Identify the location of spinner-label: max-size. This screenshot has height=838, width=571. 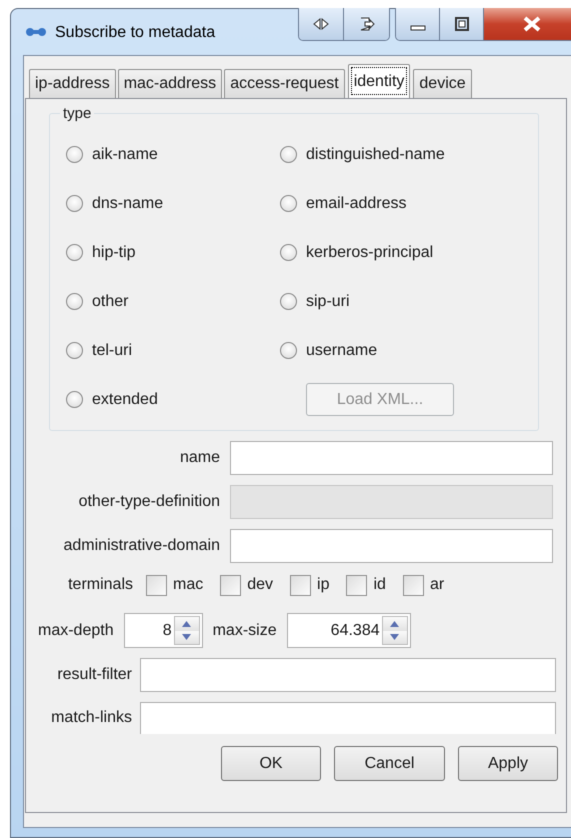
(244, 631).